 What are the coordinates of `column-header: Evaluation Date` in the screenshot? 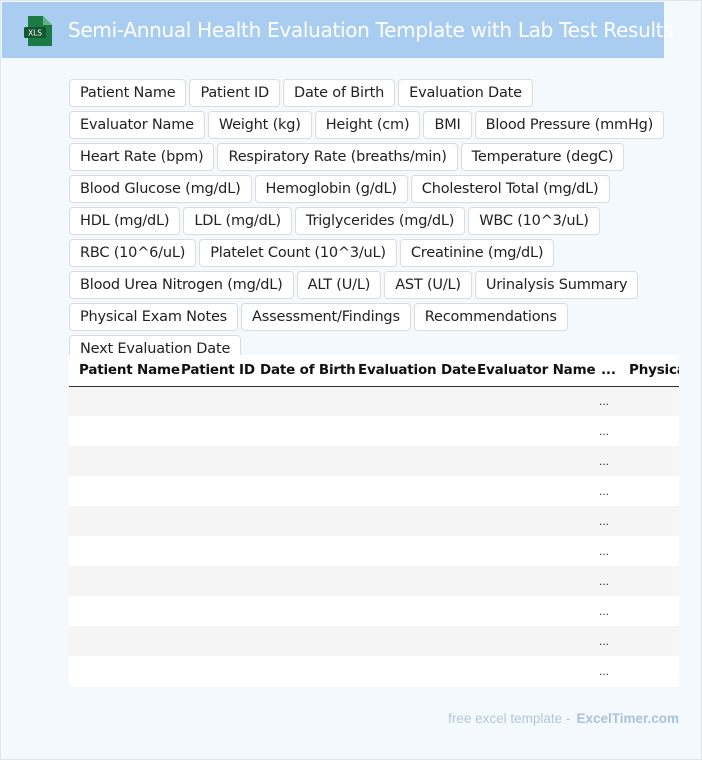 It's located at (412, 371).